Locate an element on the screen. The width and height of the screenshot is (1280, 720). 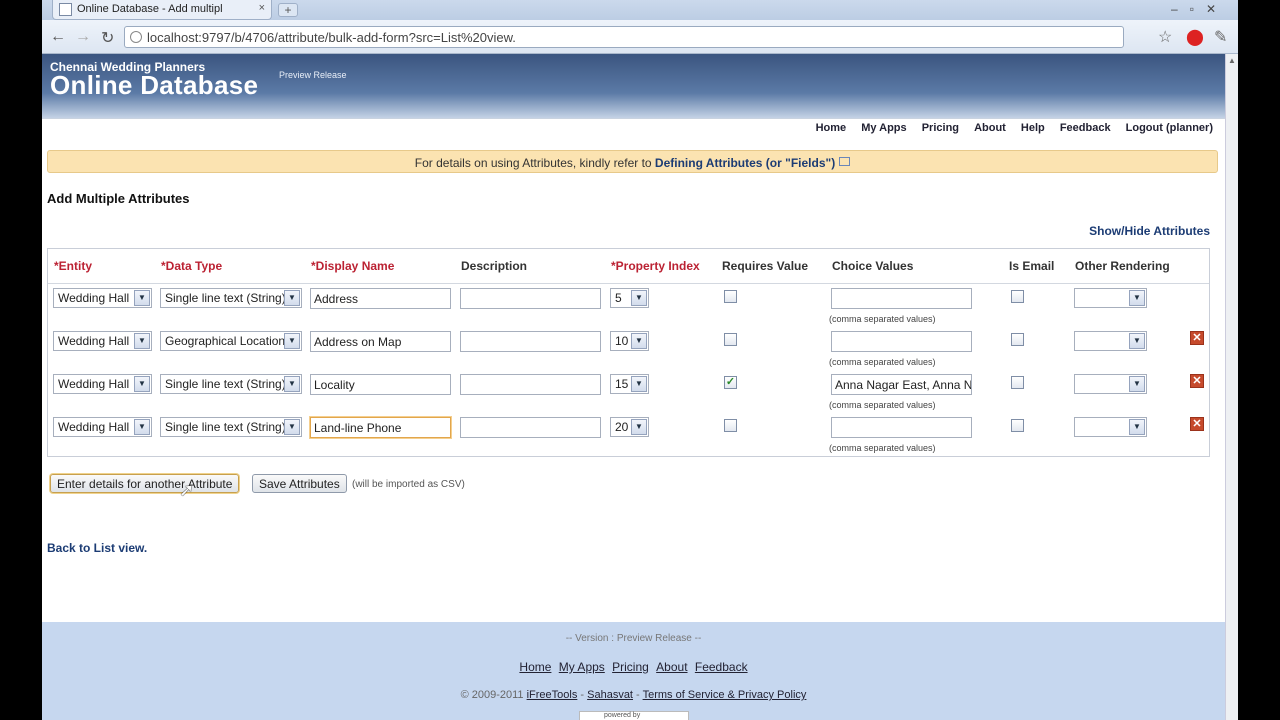
nav-logout: Logout (planner) is located at coordinates (1169, 128).